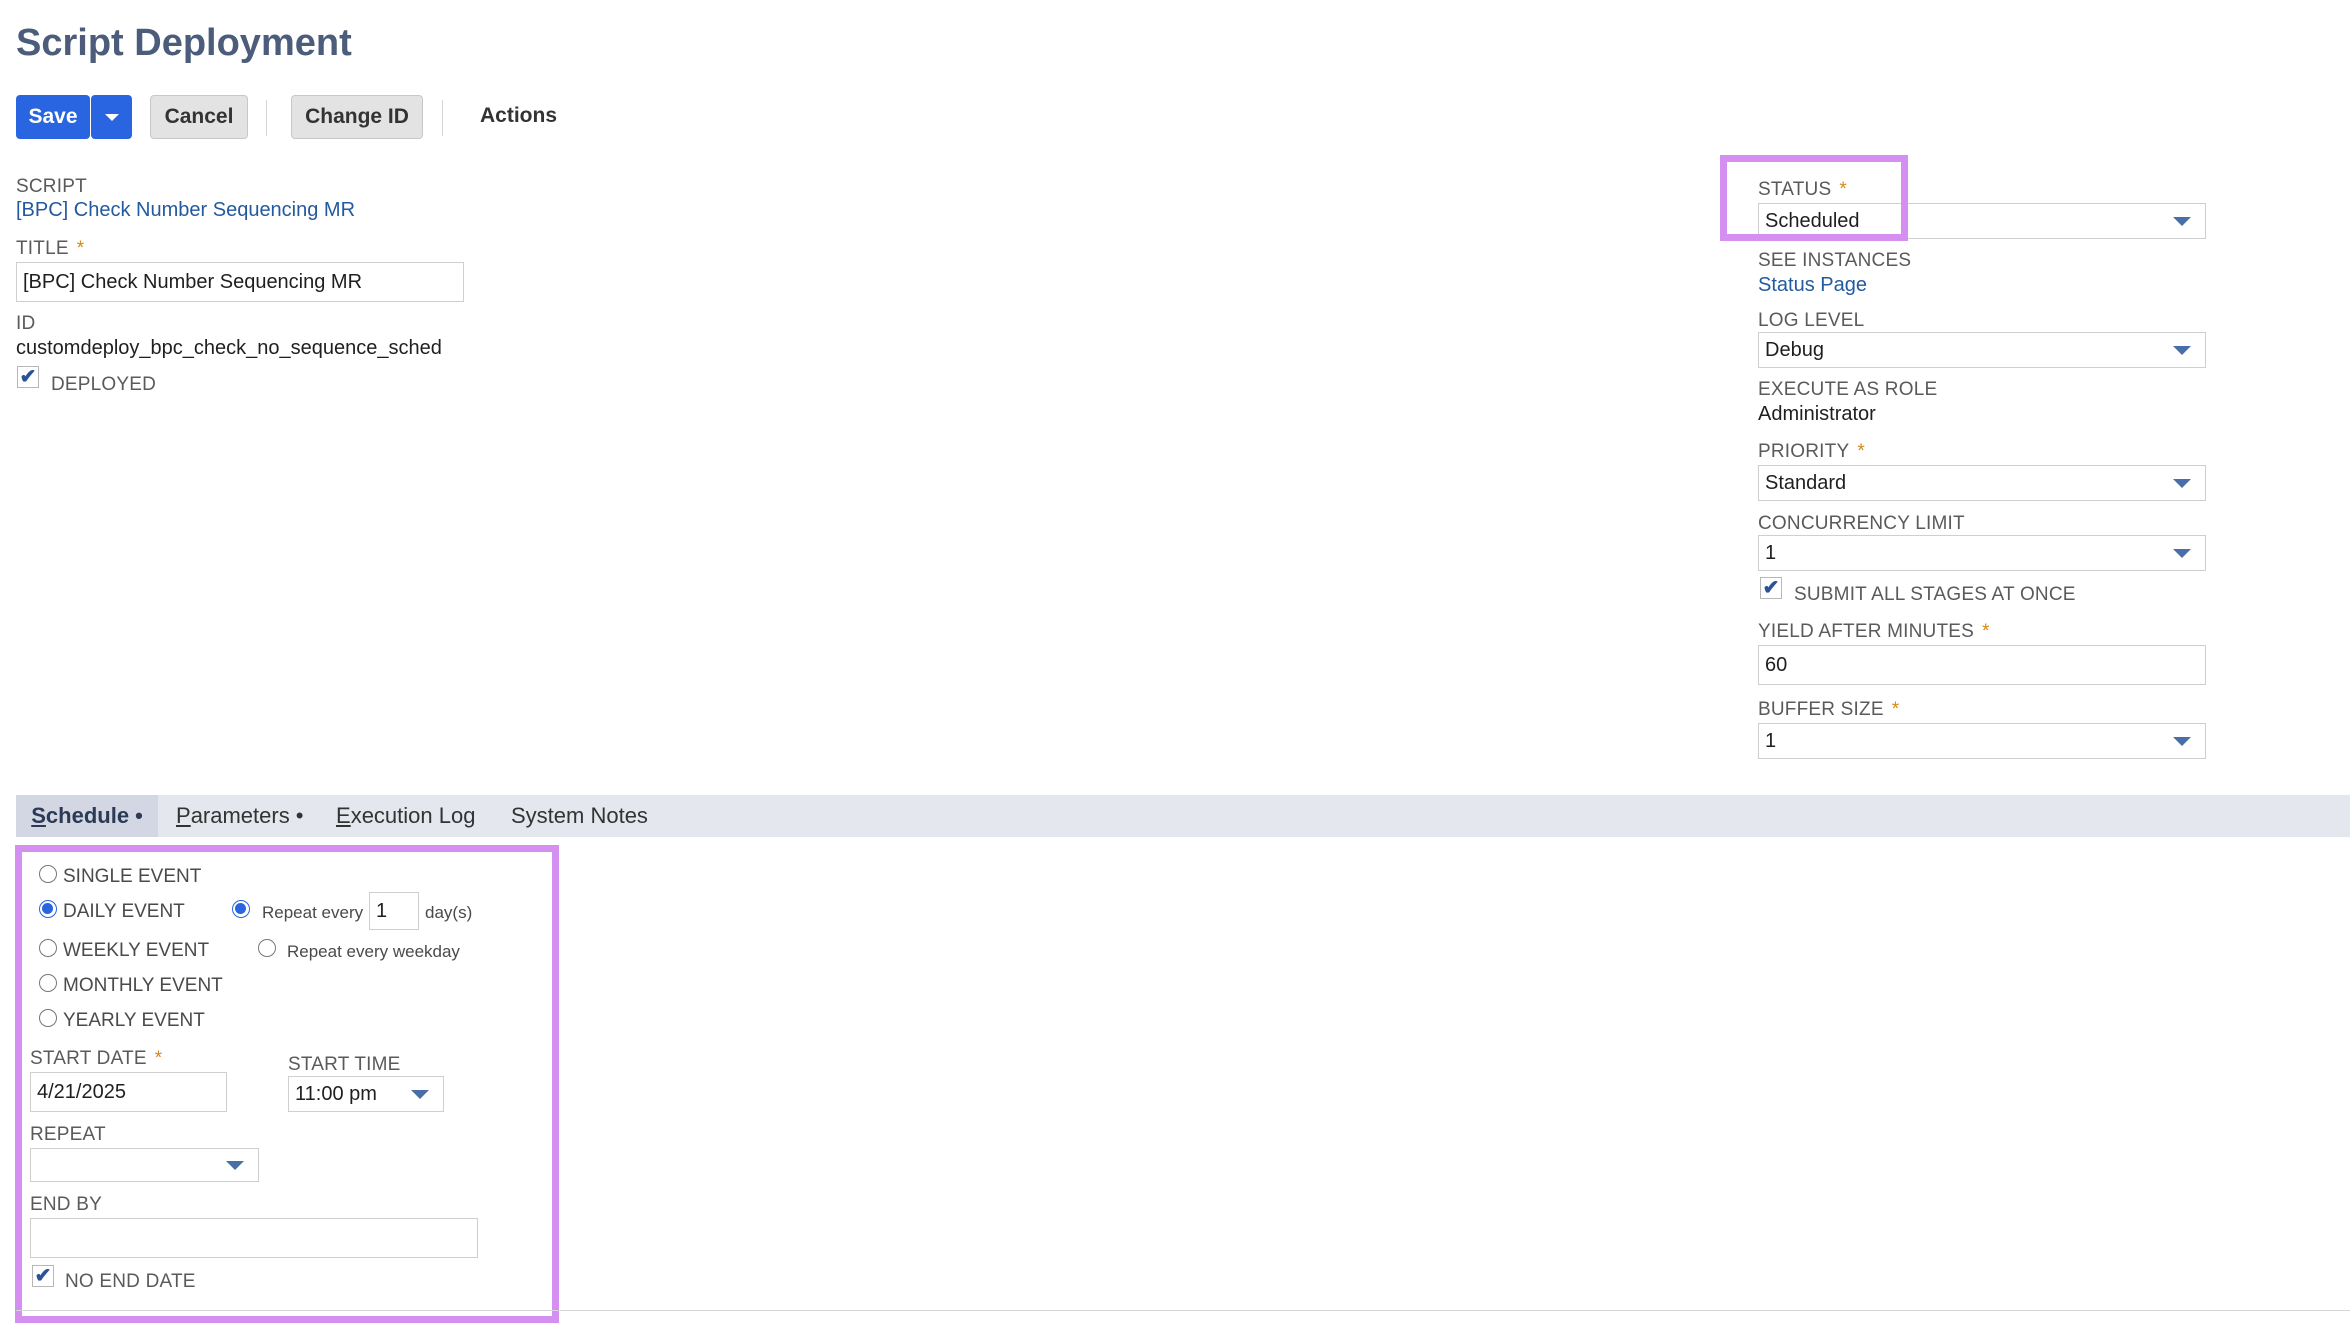  Describe the element at coordinates (229, 348) in the screenshot. I see `id-value: customdeploy_bpc_check_no_sequence_sched` at that location.